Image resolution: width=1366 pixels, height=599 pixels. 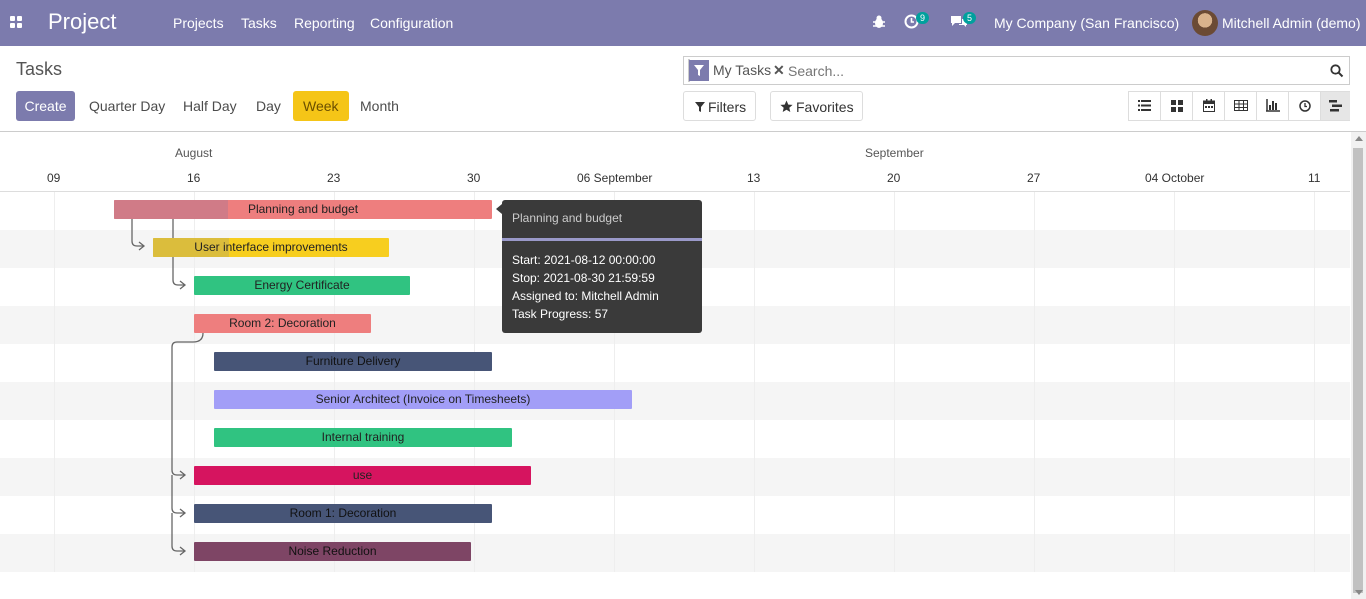 I want to click on messages-count-badge: 5, so click(x=970, y=18).